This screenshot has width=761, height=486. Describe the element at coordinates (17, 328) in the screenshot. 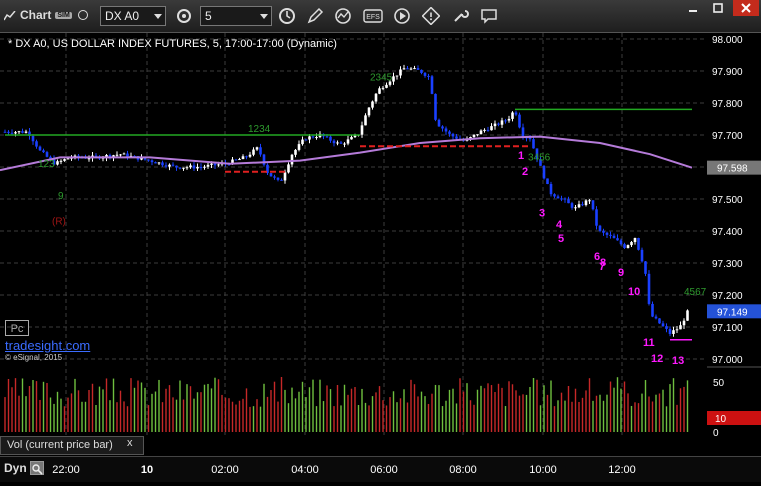

I see `pc-label: Pc` at that location.